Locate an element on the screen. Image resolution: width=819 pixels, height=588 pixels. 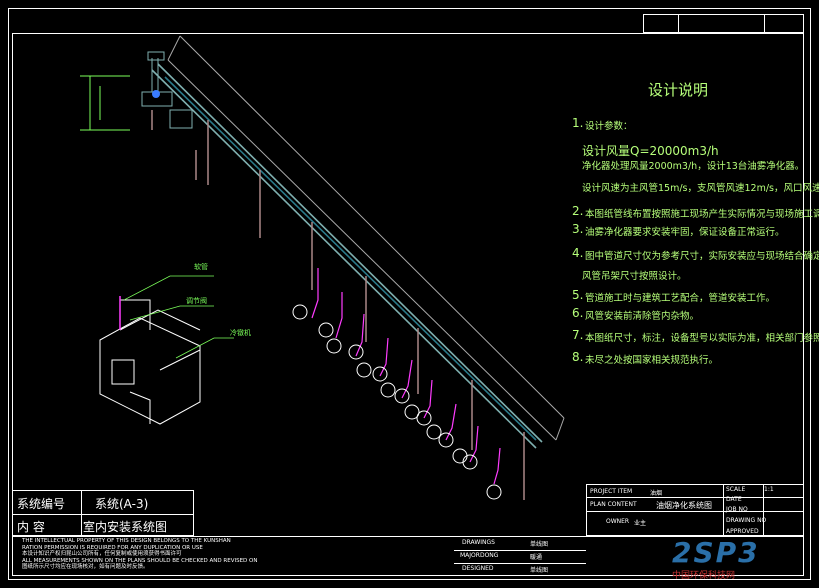
design-note-number: 8. is located at coordinates (578, 357).